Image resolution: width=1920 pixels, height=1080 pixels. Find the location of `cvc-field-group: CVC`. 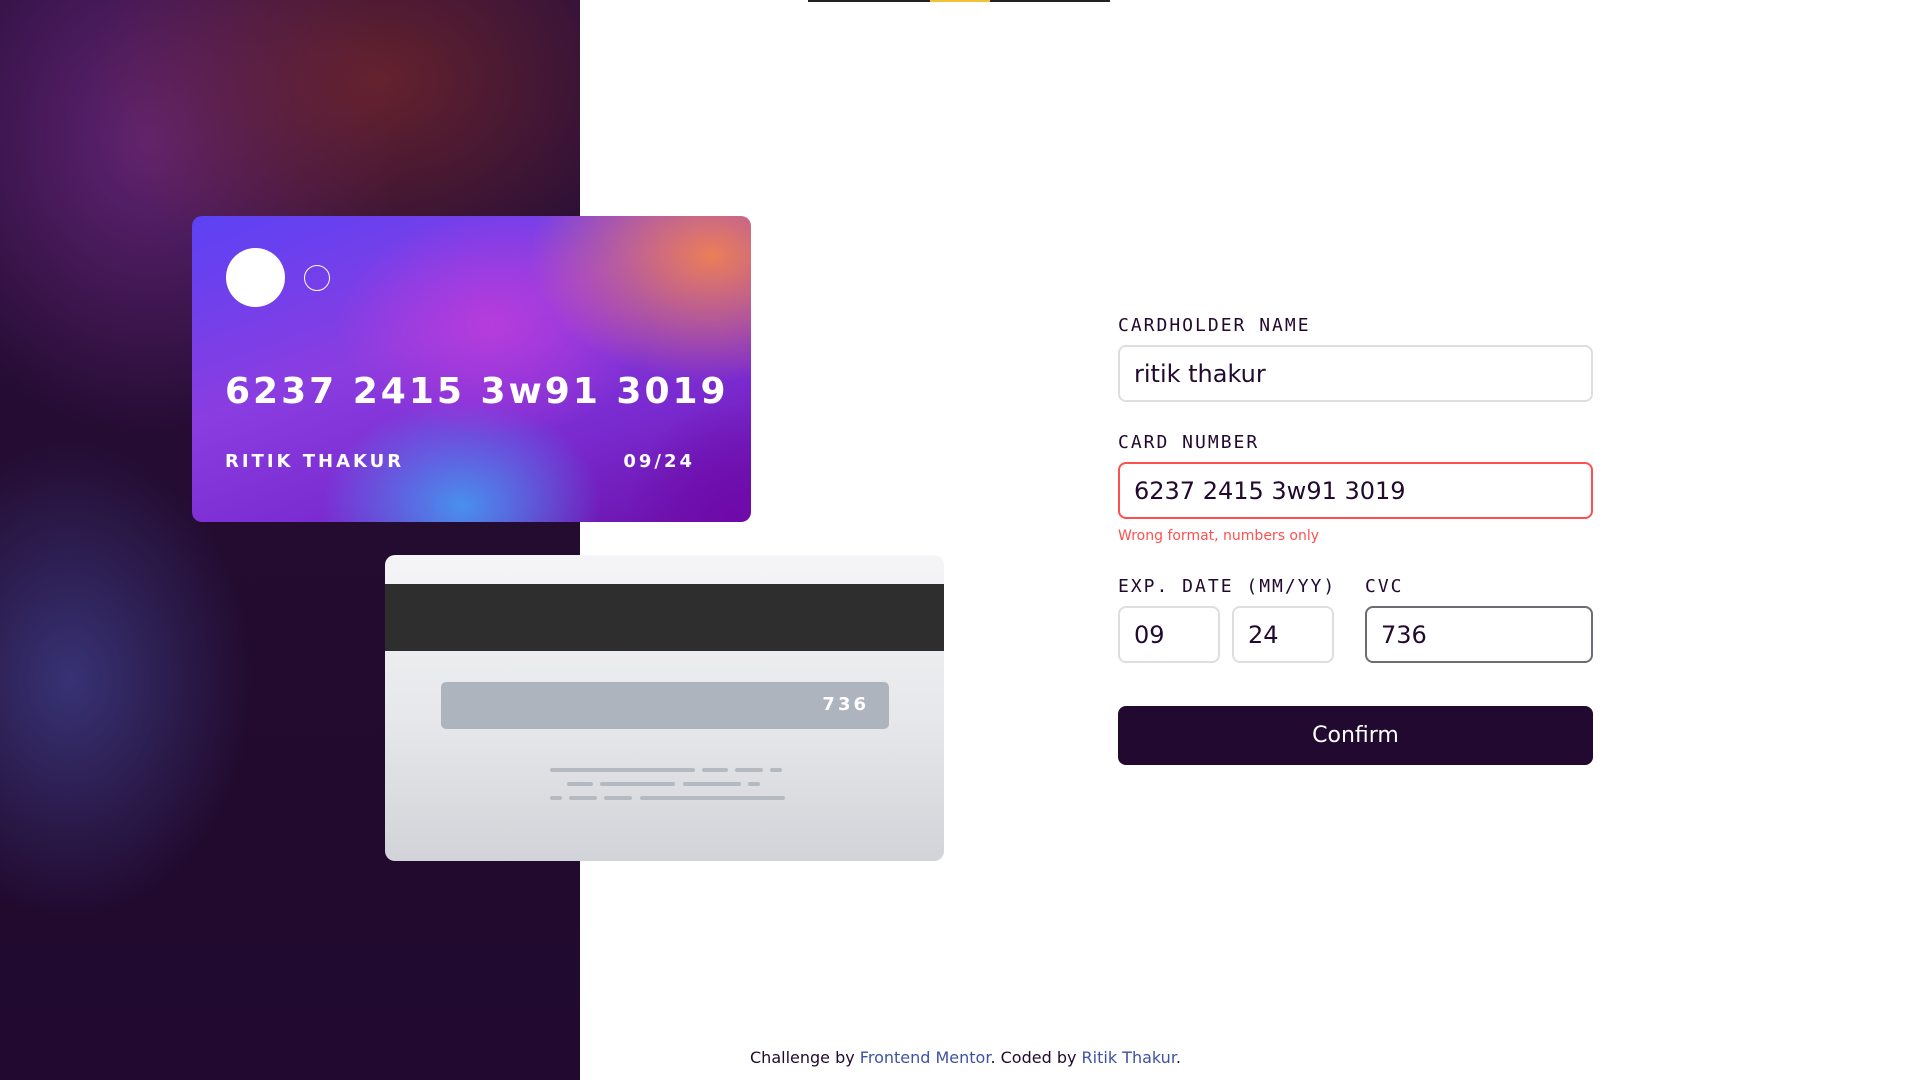

cvc-field-group: CVC is located at coordinates (1479, 619).